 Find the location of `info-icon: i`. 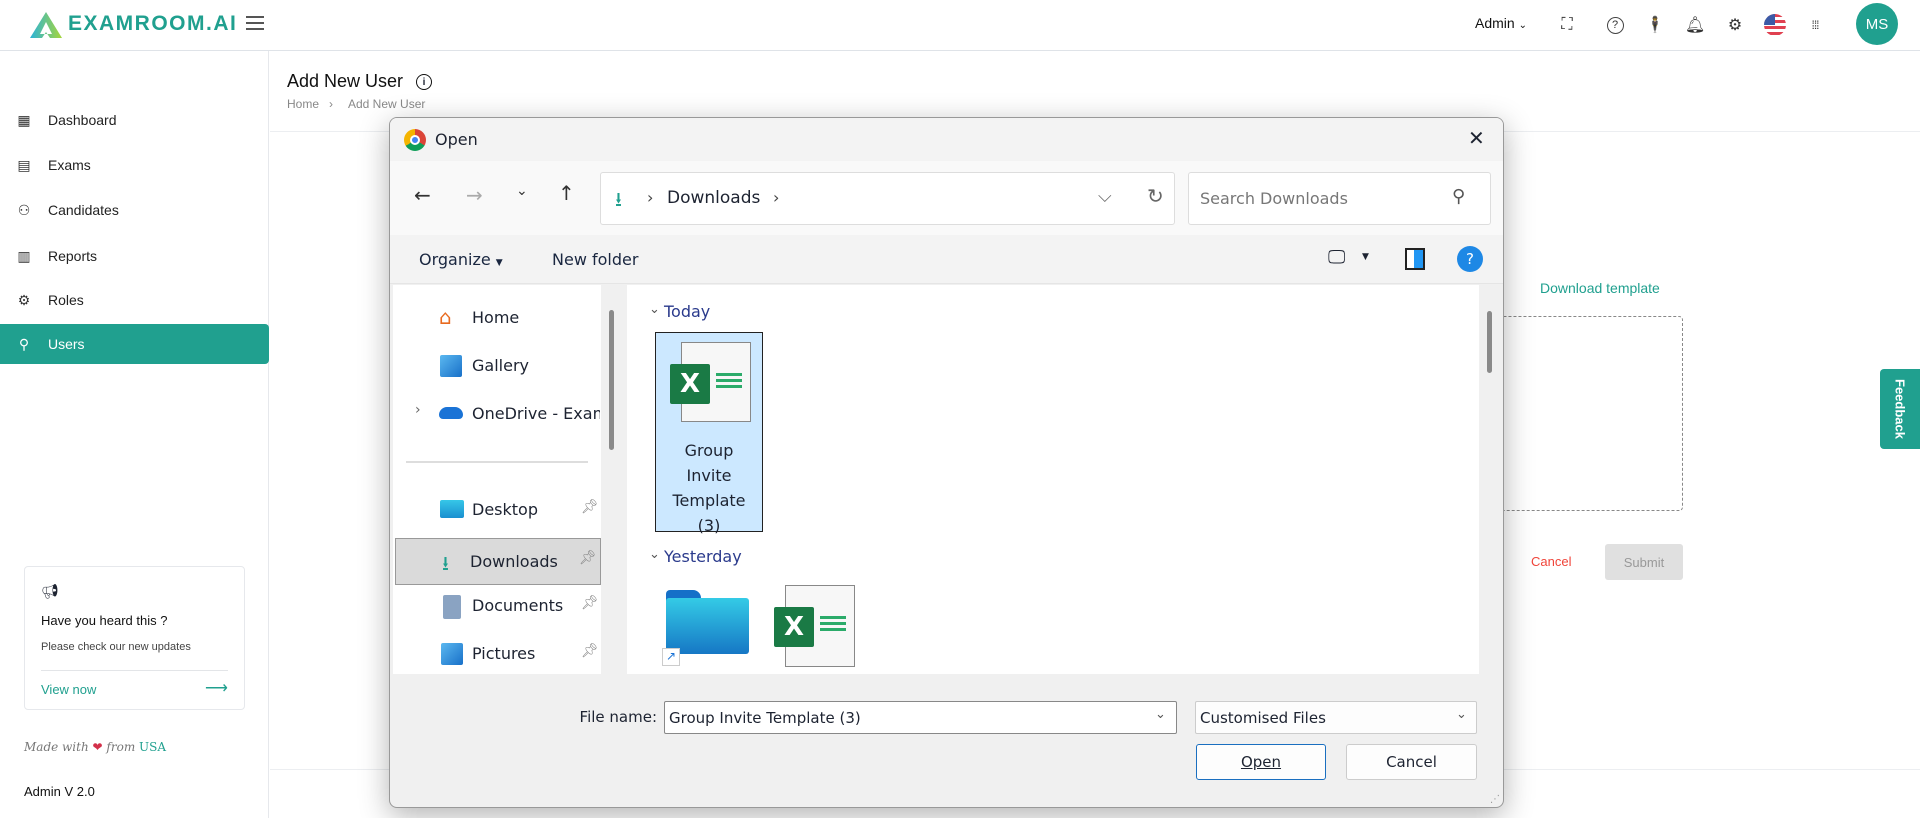

info-icon: i is located at coordinates (424, 82).